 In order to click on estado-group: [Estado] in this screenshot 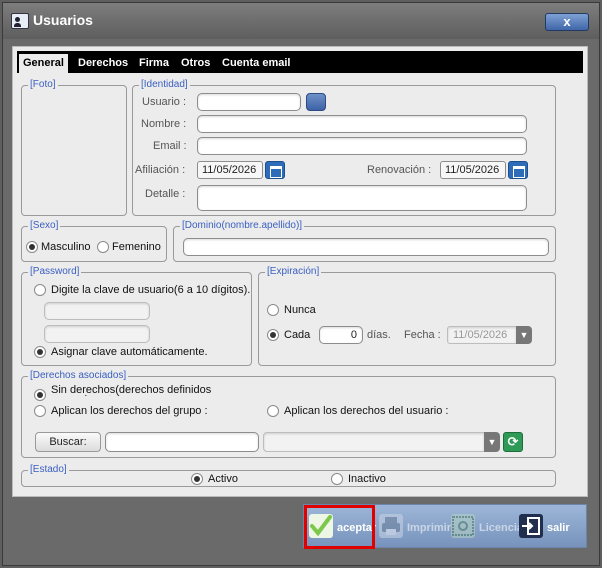, I will do `click(288, 475)`.